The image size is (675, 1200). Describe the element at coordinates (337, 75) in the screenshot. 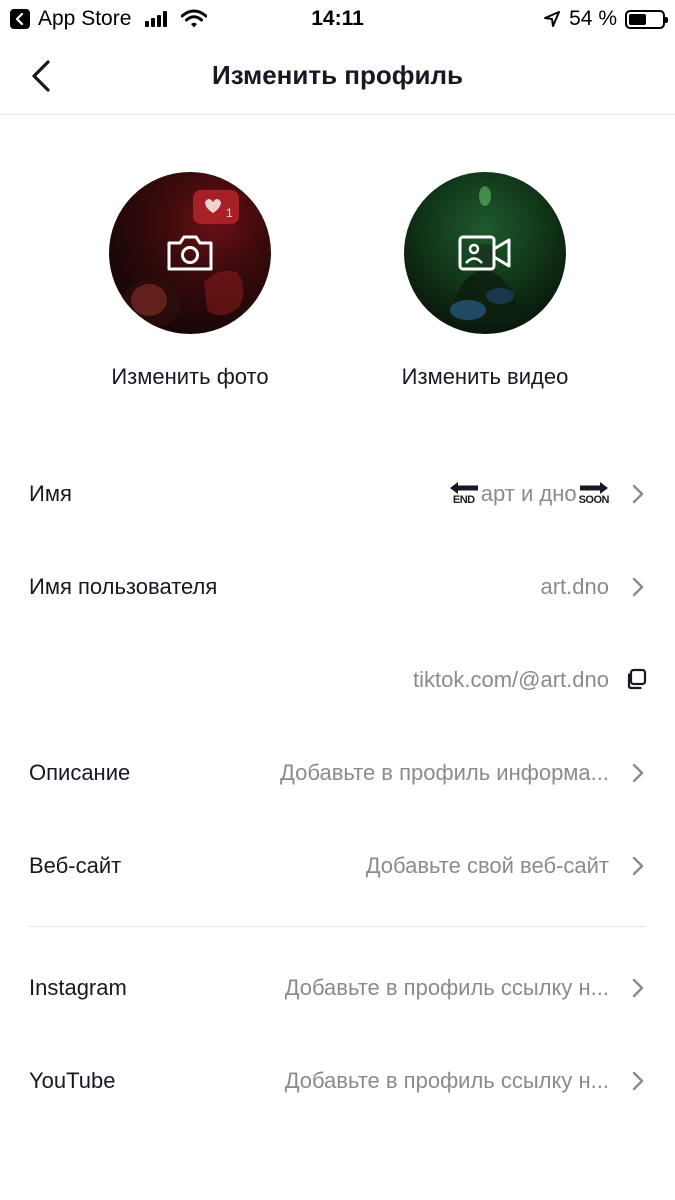

I see `page-title: Изменить профиль` at that location.